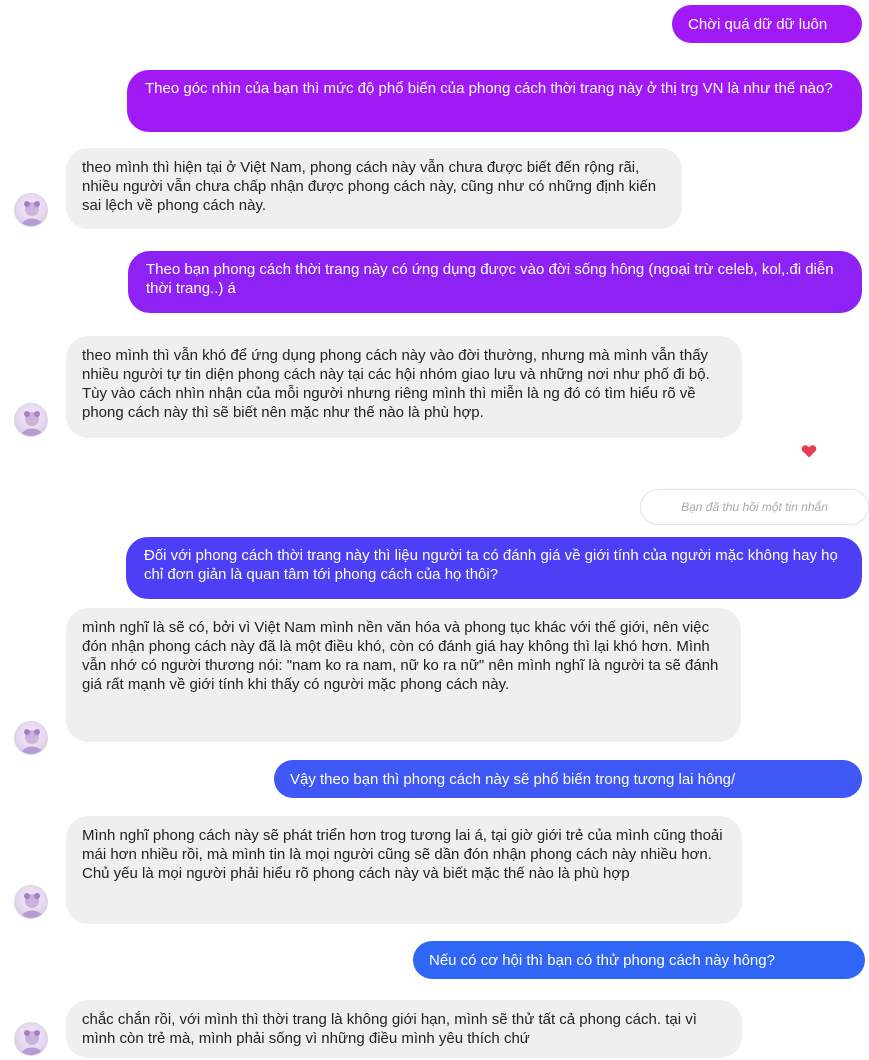 Image resolution: width=869 pixels, height=1060 pixels. I want to click on recalled-message-notice: Bạn đã thu hồi một tin nhắn, so click(754, 507).